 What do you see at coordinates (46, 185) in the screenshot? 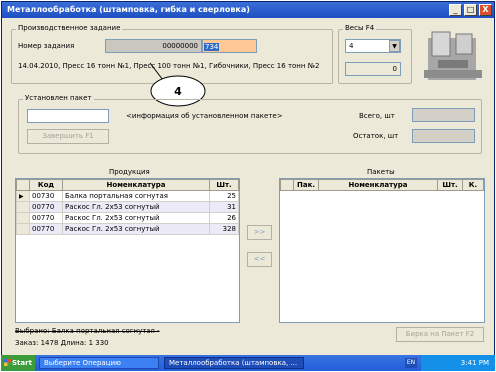
I see `products-header-code: Код` at bounding box center [46, 185].